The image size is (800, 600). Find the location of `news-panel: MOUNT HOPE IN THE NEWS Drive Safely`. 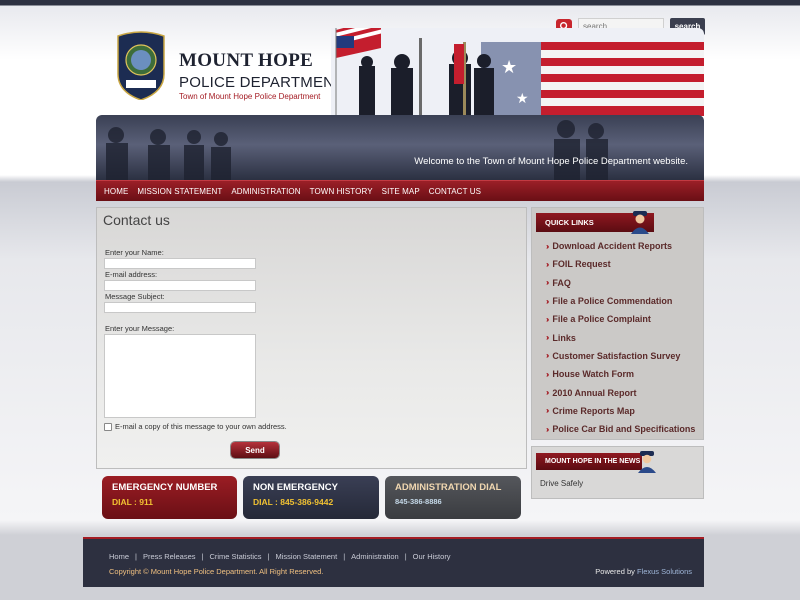

news-panel: MOUNT HOPE IN THE NEWS Drive Safely is located at coordinates (617, 472).